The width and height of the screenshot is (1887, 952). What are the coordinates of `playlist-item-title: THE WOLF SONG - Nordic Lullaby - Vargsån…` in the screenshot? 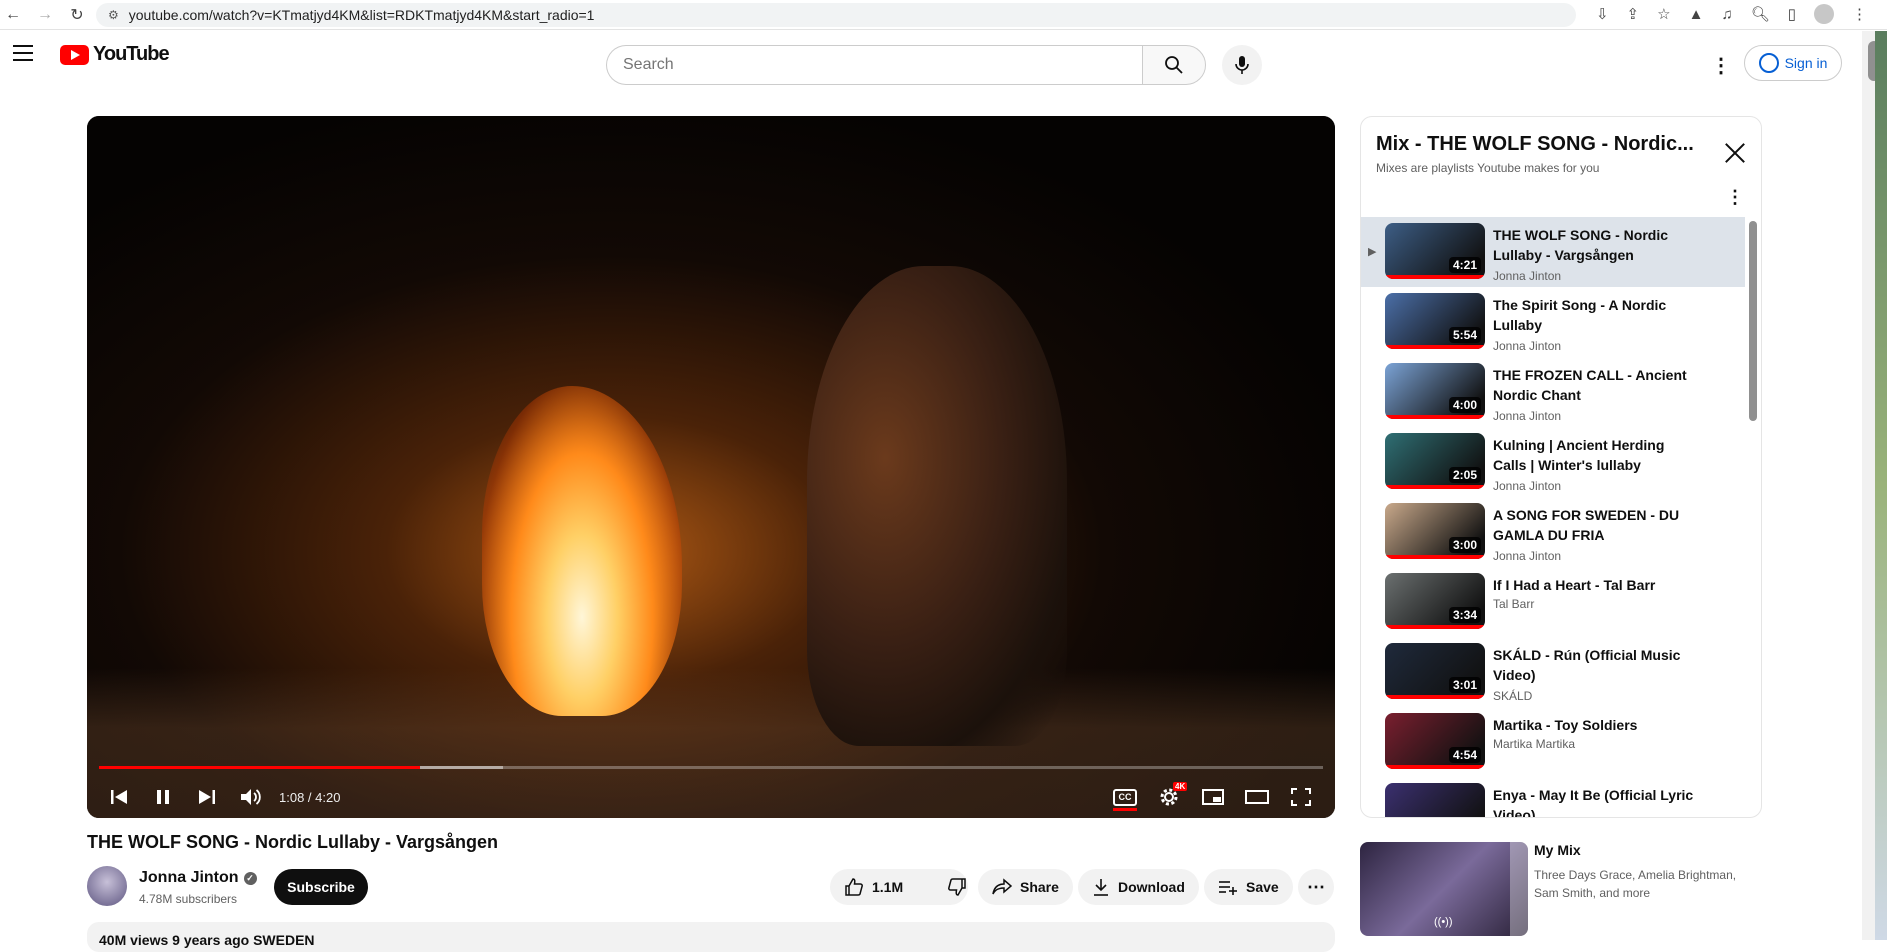 It's located at (1595, 245).